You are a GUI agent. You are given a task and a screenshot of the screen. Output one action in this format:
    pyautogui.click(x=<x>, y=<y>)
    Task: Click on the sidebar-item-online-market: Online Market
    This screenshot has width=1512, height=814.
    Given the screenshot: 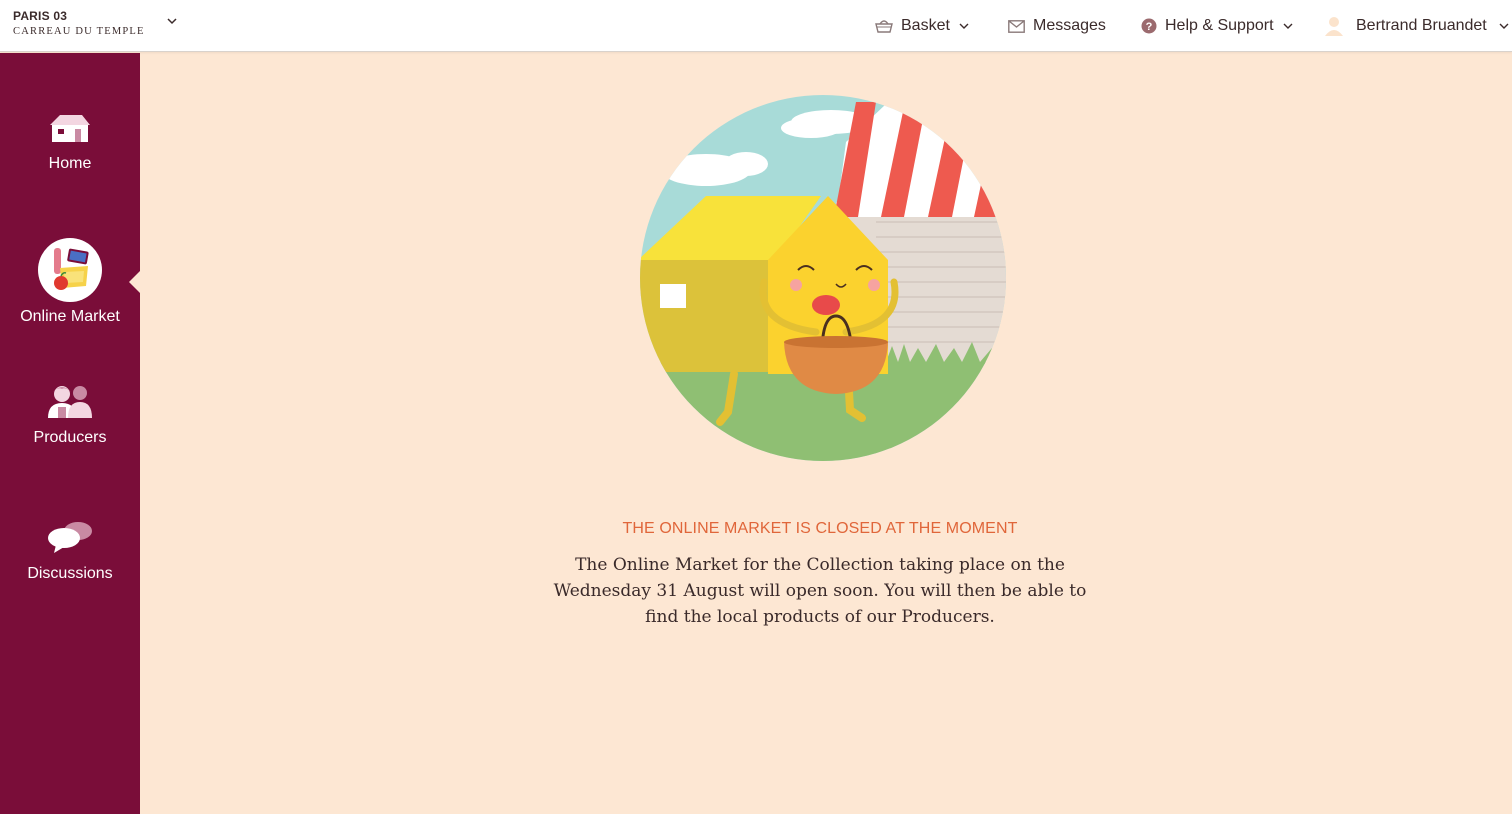 What is the action you would take?
    pyautogui.click(x=70, y=282)
    